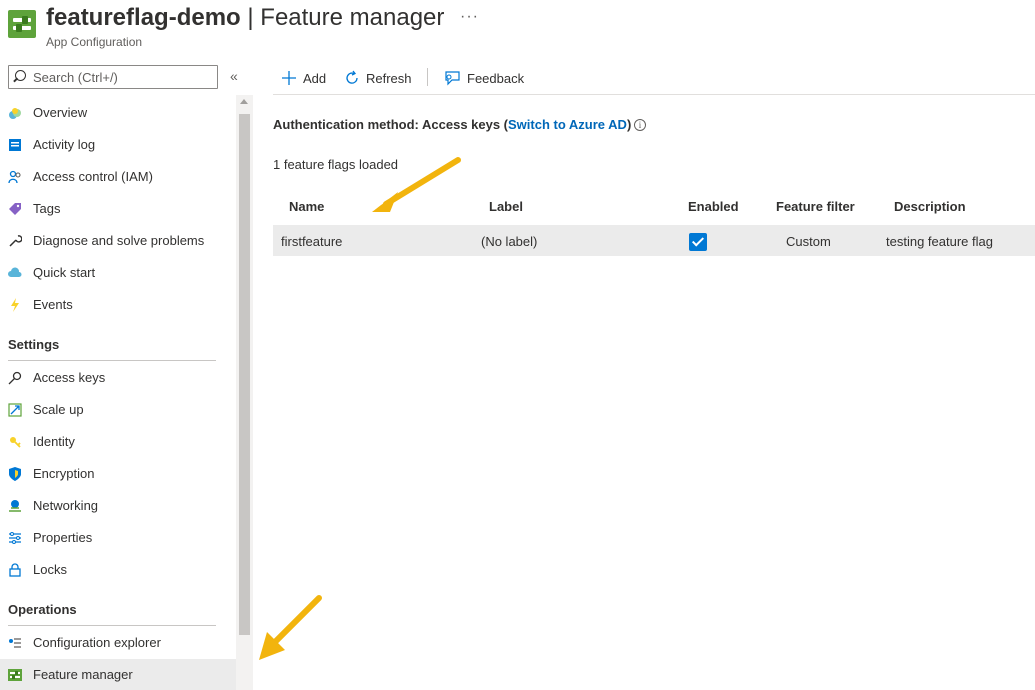 Image resolution: width=1035 pixels, height=690 pixels. Describe the element at coordinates (15, 643) in the screenshot. I see `config-explorer-icon` at that location.